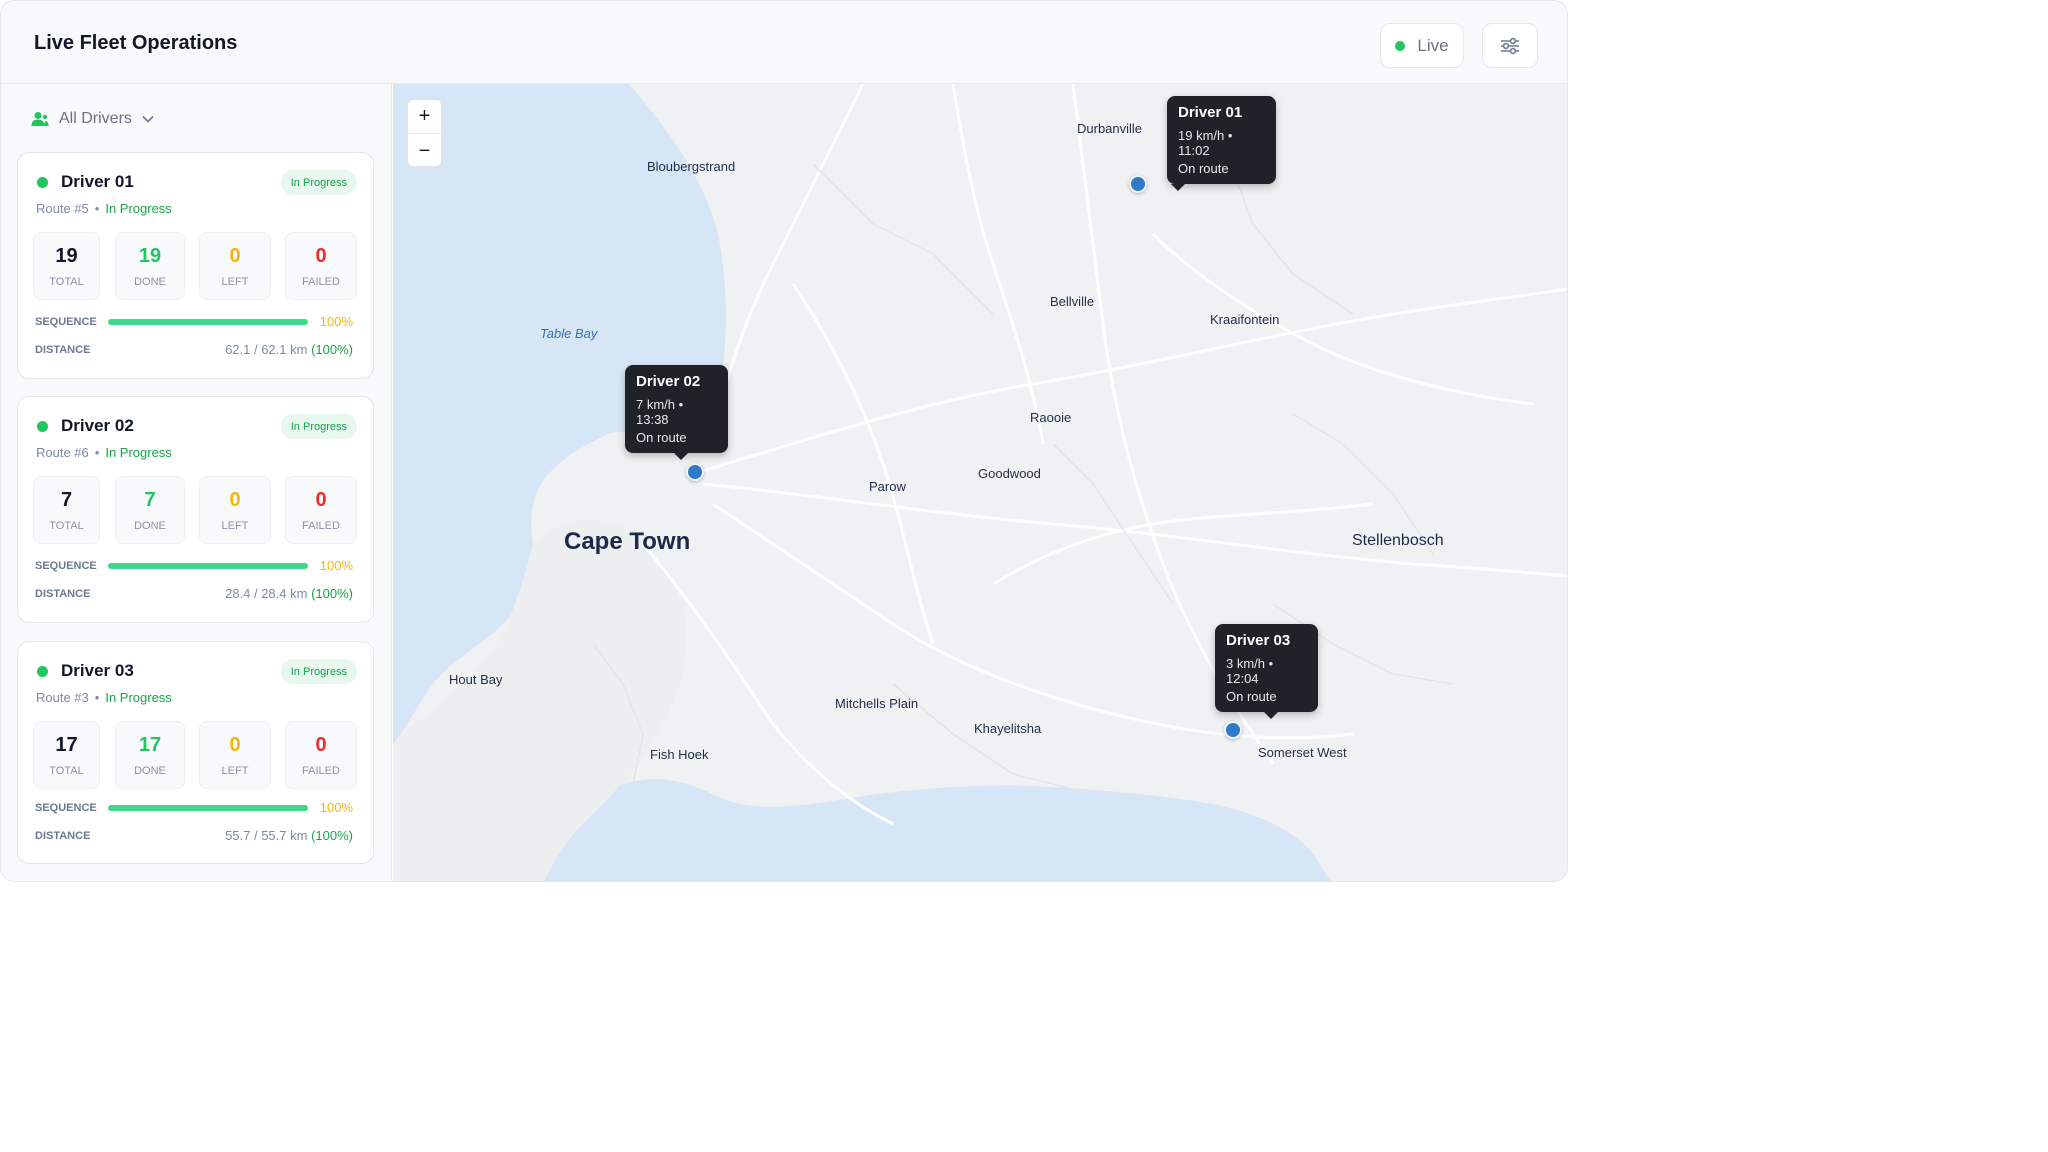 The image size is (2048, 1152). Describe the element at coordinates (62, 208) in the screenshot. I see `route-number: Route #5` at that location.